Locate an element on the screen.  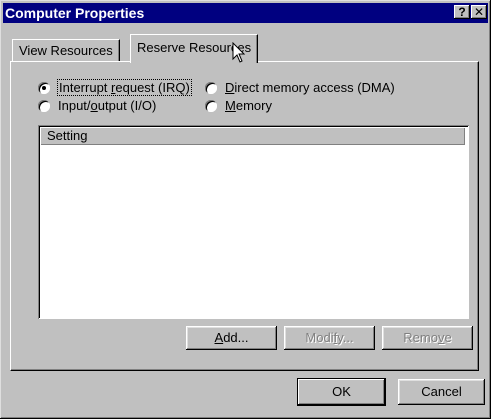
remove-button: Remove is located at coordinates (427, 338).